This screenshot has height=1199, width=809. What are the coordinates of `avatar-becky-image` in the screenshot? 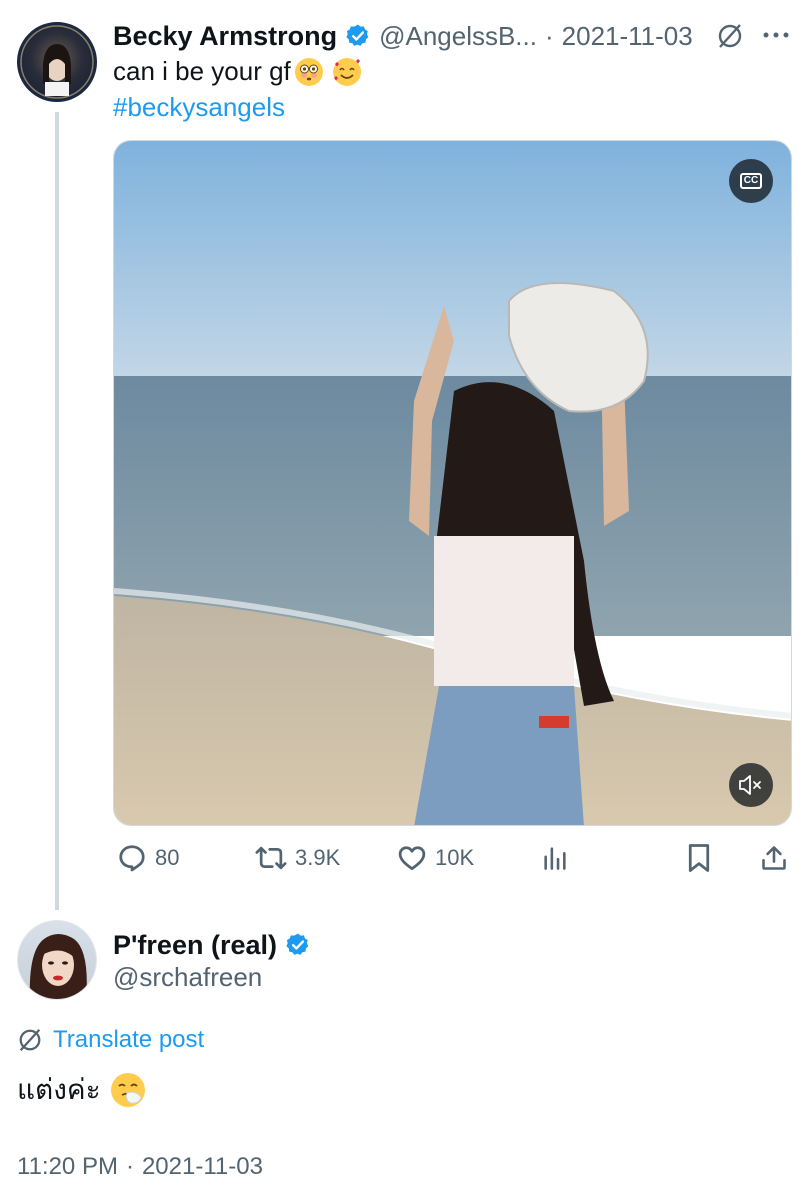 It's located at (57, 62).